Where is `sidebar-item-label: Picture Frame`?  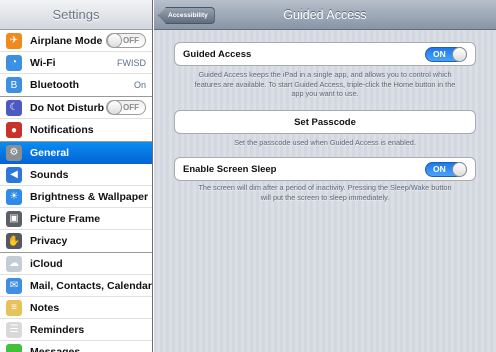 sidebar-item-label: Picture Frame is located at coordinates (65, 218).